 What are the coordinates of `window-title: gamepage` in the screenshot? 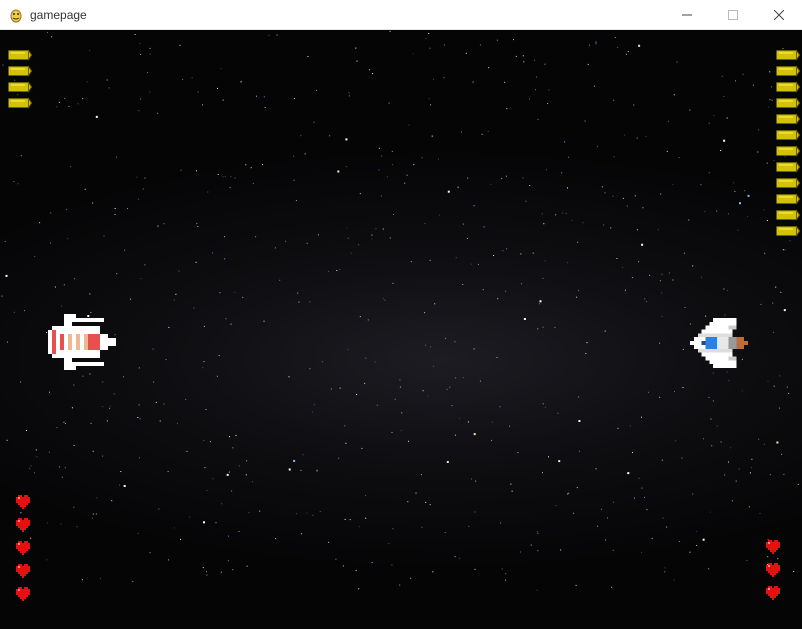 It's located at (58, 15).